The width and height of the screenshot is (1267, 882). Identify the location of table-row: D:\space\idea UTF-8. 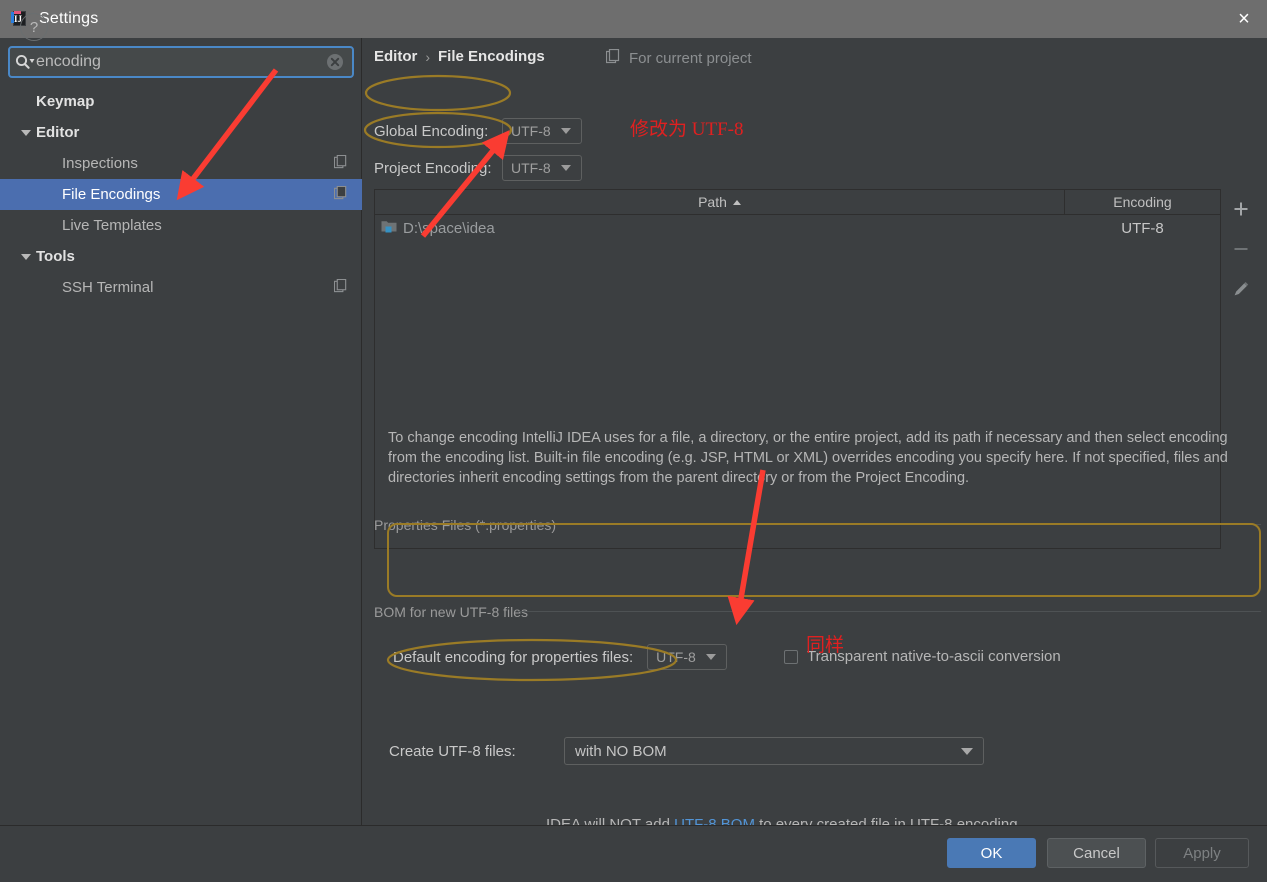
(797, 228).